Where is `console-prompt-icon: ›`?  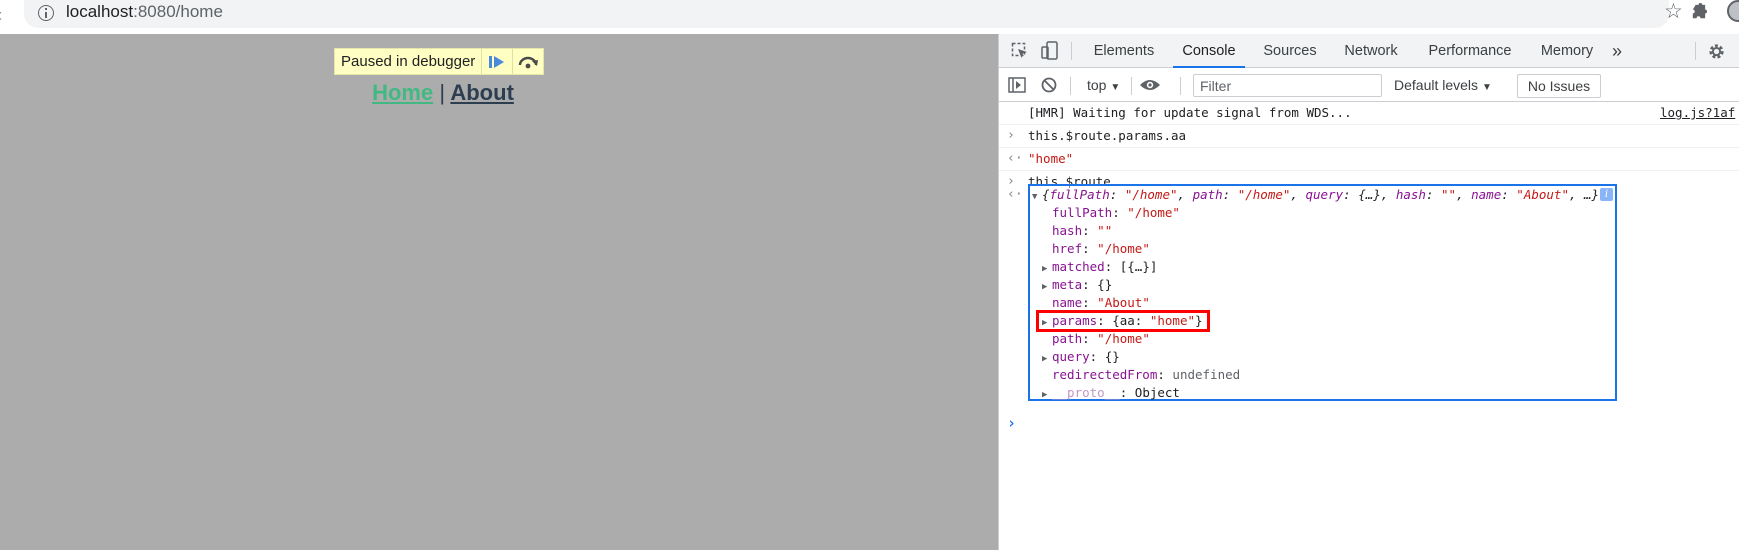 console-prompt-icon: › is located at coordinates (1011, 423).